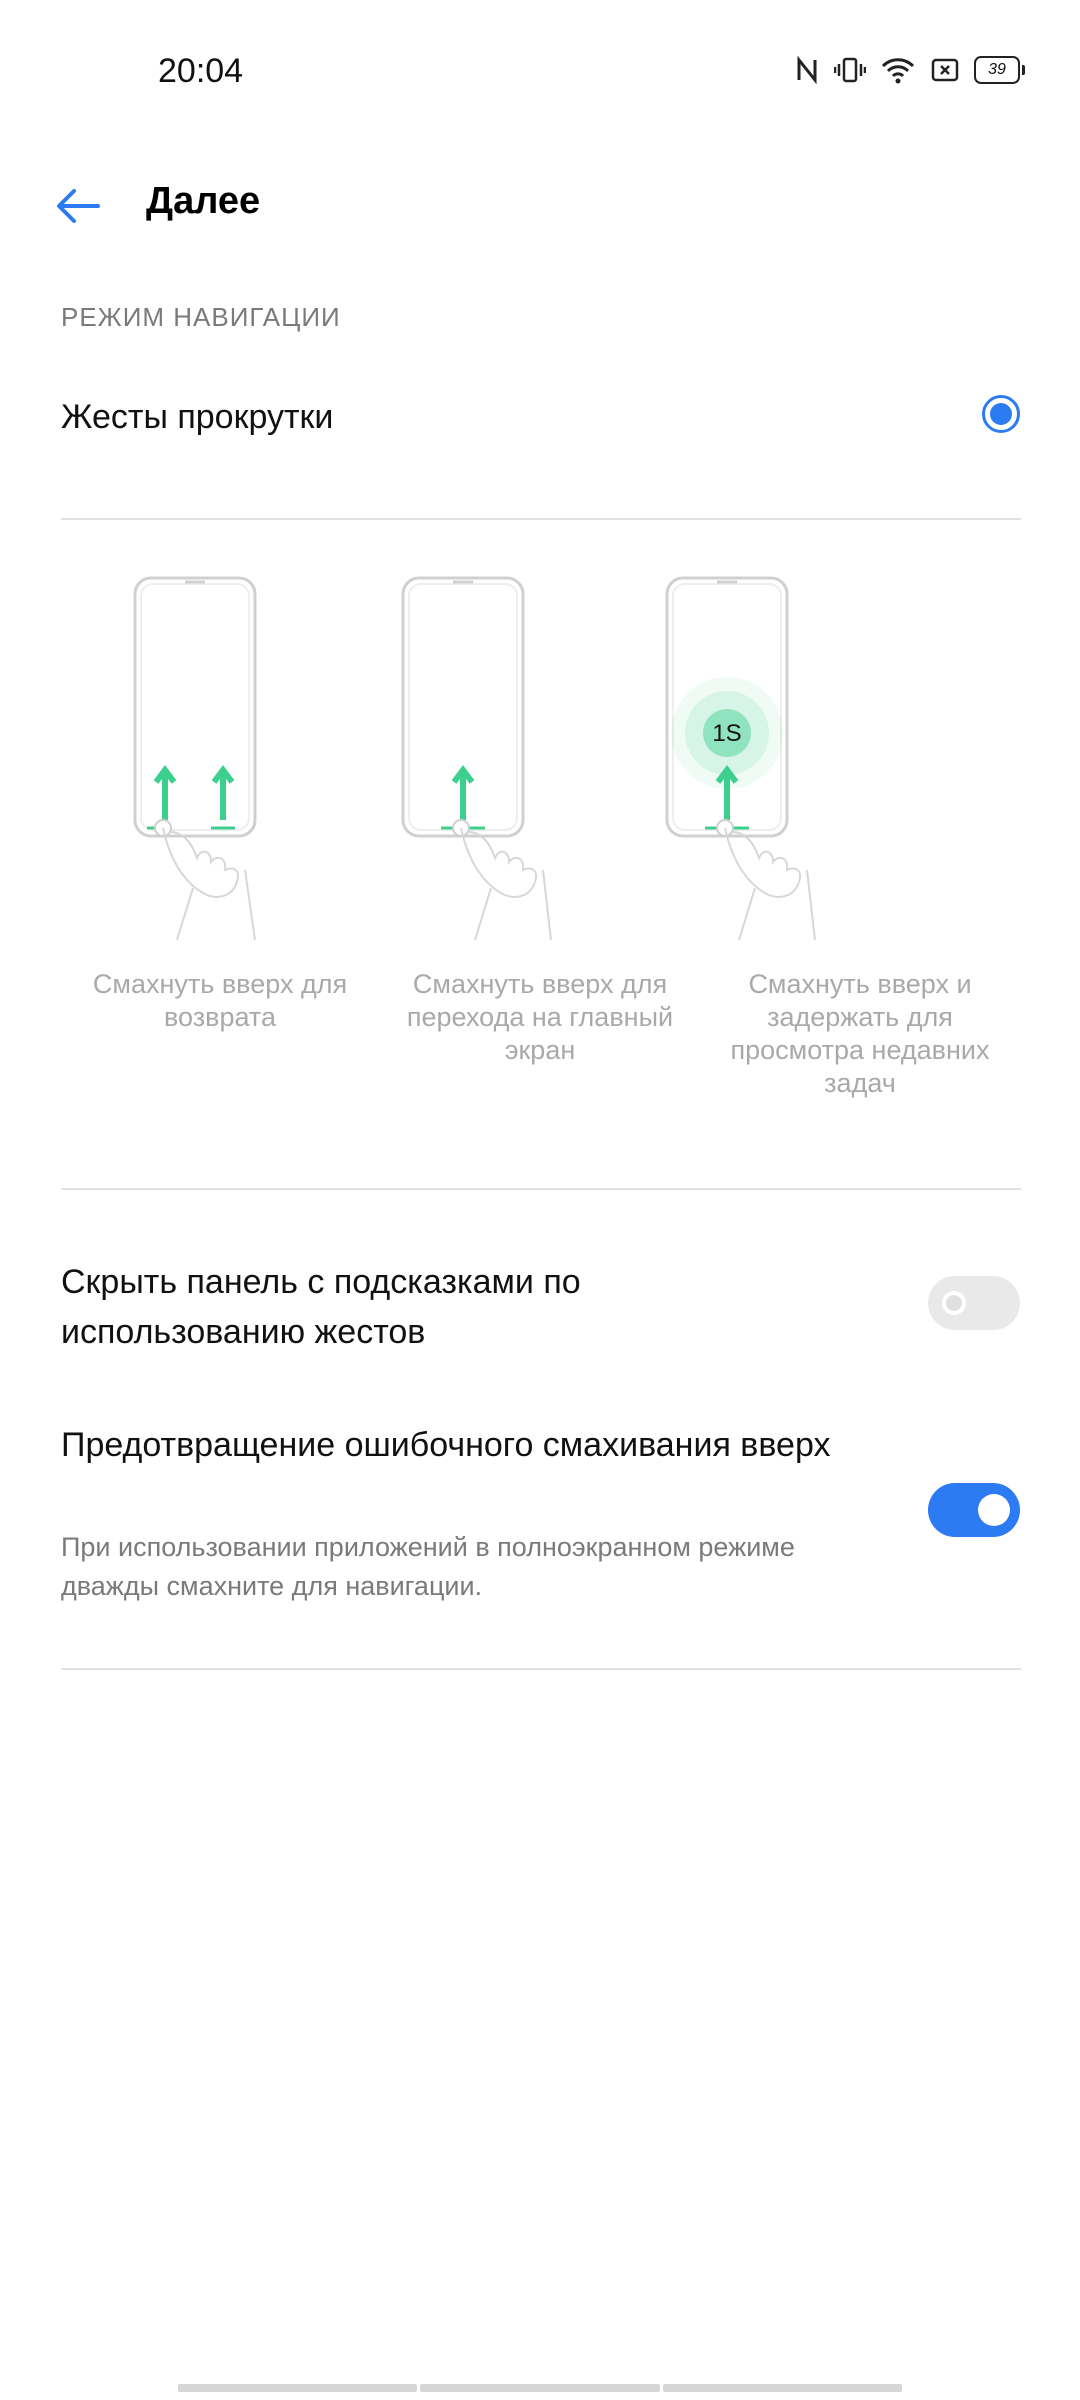 Image resolution: width=1080 pixels, height=2400 pixels. Describe the element at coordinates (540, 420) in the screenshot. I see `option-swipe-gestures: Жесты прокрутки` at that location.